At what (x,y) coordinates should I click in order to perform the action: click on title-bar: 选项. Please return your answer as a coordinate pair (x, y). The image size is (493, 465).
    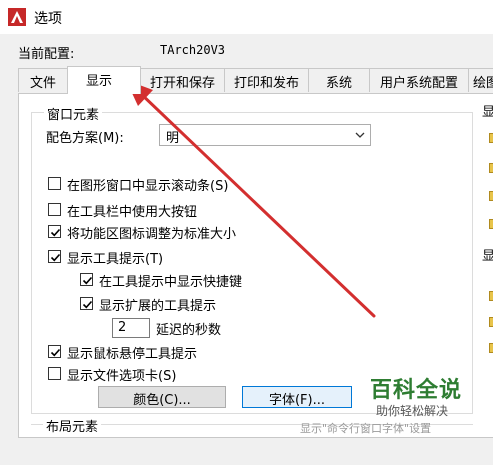
    Looking at the image, I should click on (246, 17).